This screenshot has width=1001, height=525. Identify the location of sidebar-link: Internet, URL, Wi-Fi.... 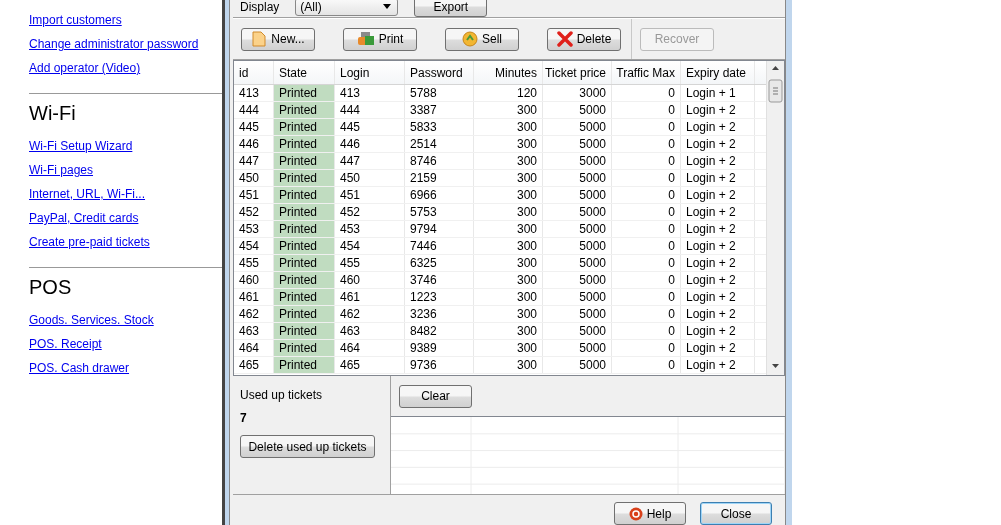
(125, 198).